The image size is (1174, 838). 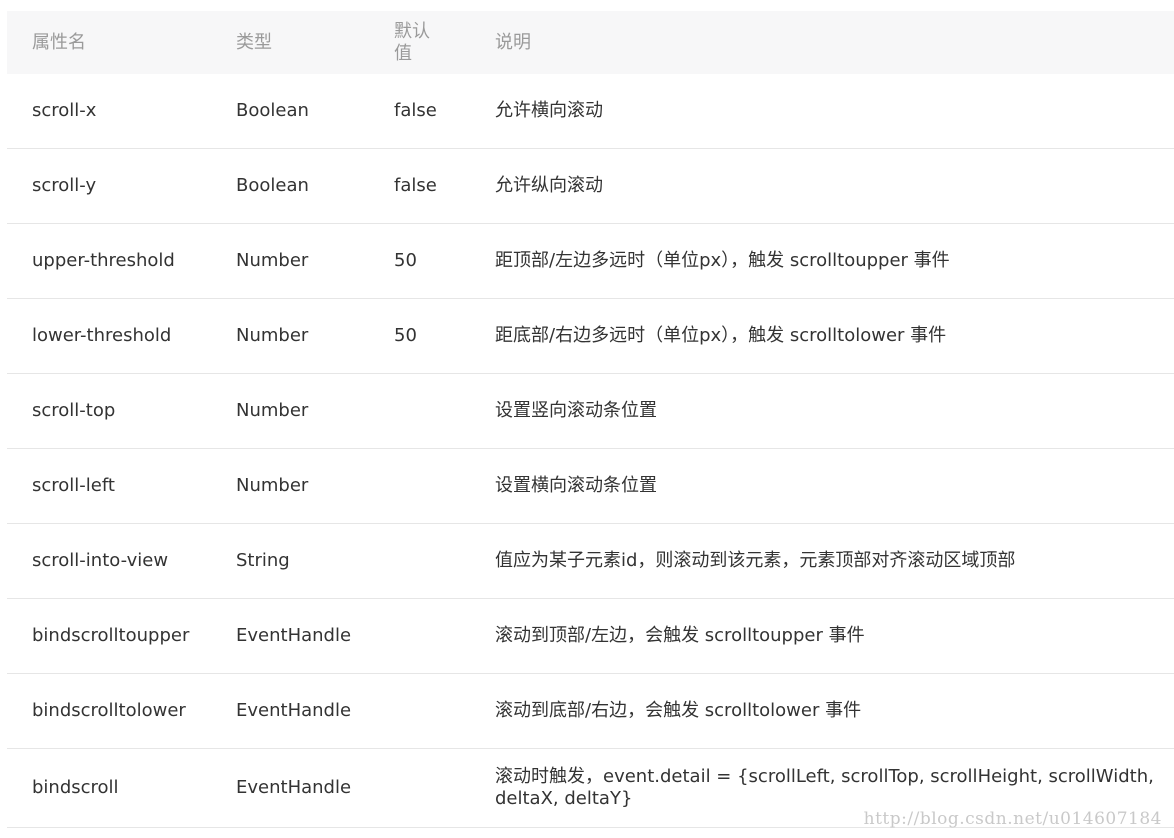 I want to click on table-row: scroll-left Number 设置横向滚动条位置, so click(x=590, y=486).